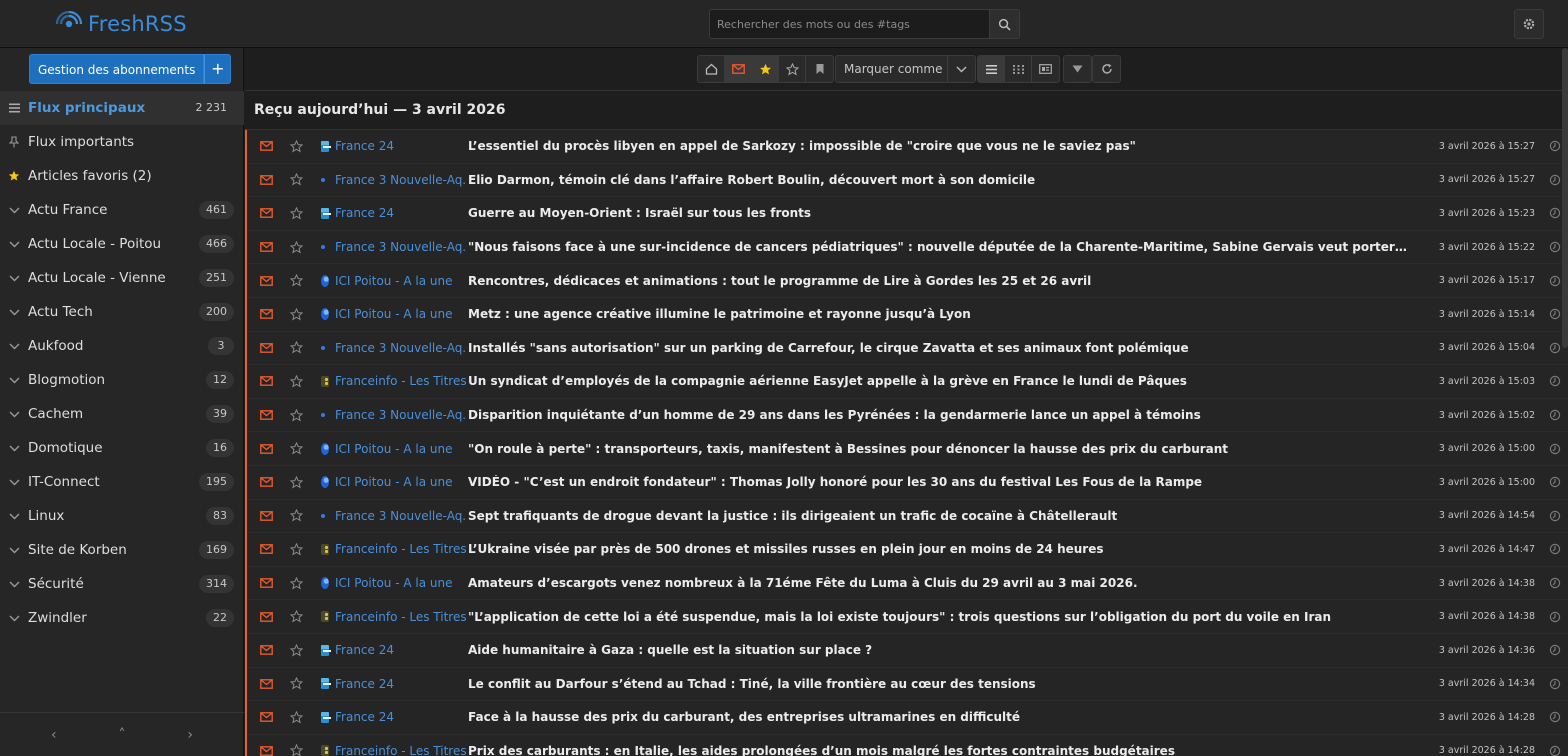 This screenshot has height=756, width=1568. What do you see at coordinates (121, 735) in the screenshot?
I see `chevron-up-icon: ˄` at bounding box center [121, 735].